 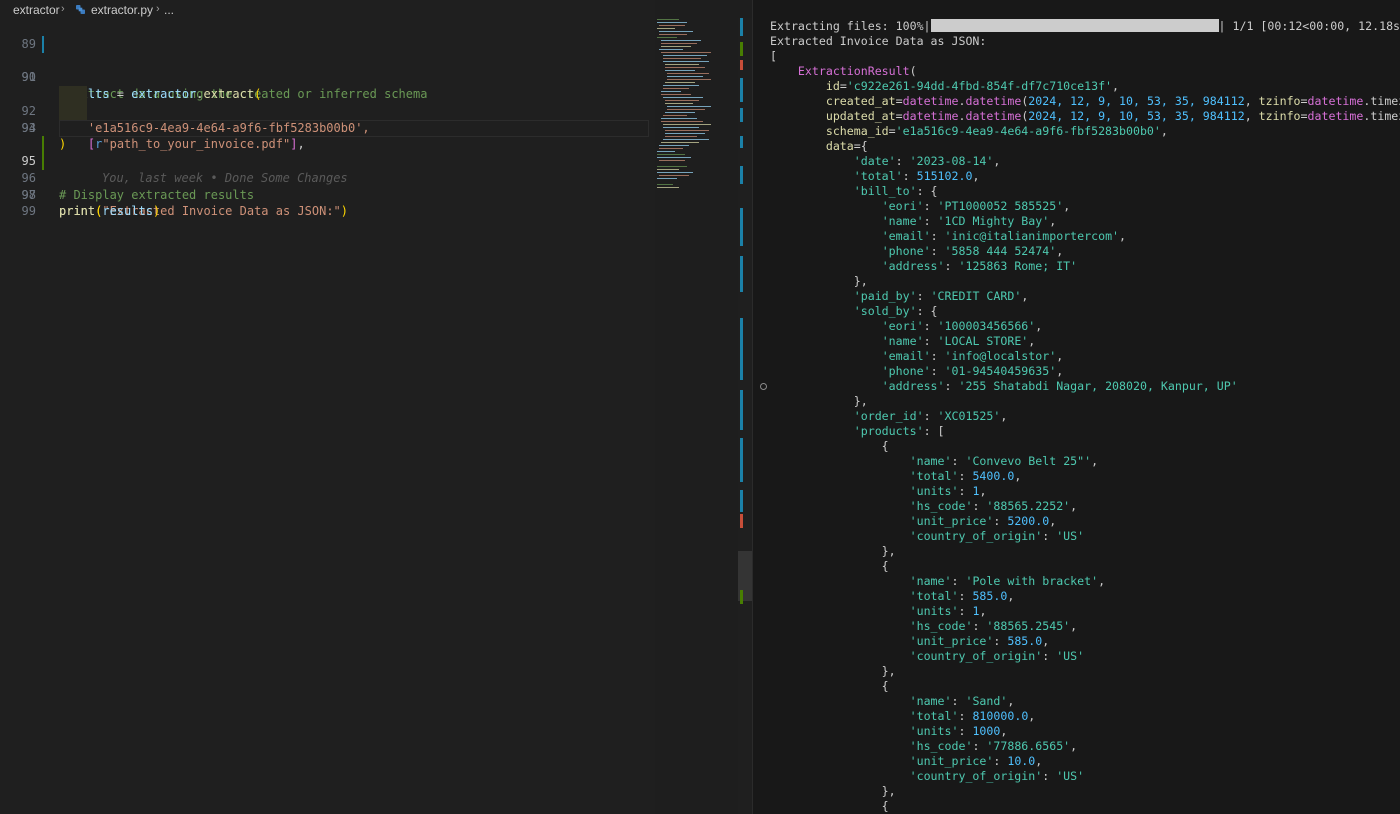 I want to click on code-text: print(results), so click(x=110, y=211).